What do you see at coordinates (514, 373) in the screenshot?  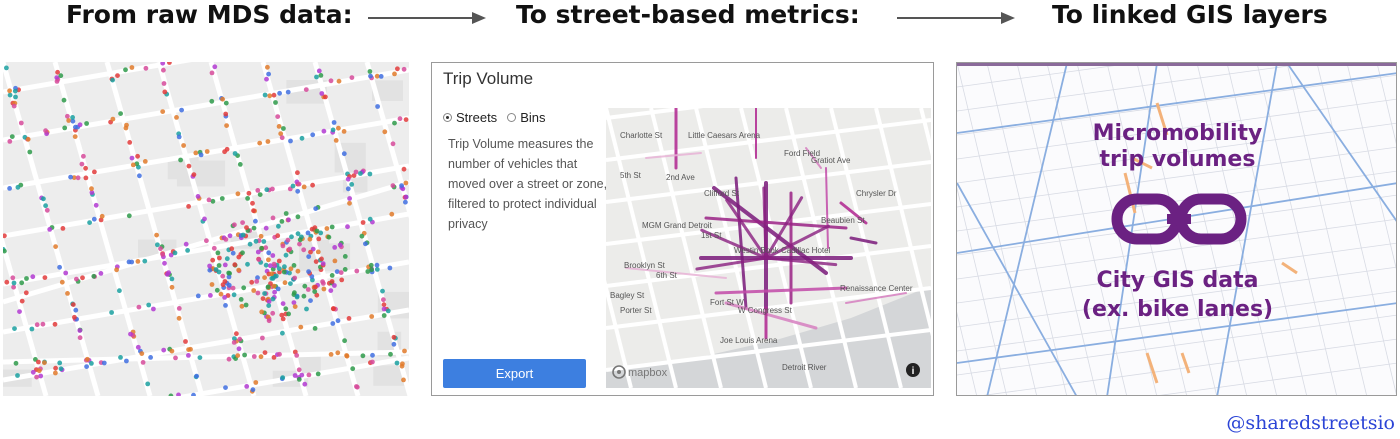 I see `export-button: Export` at bounding box center [514, 373].